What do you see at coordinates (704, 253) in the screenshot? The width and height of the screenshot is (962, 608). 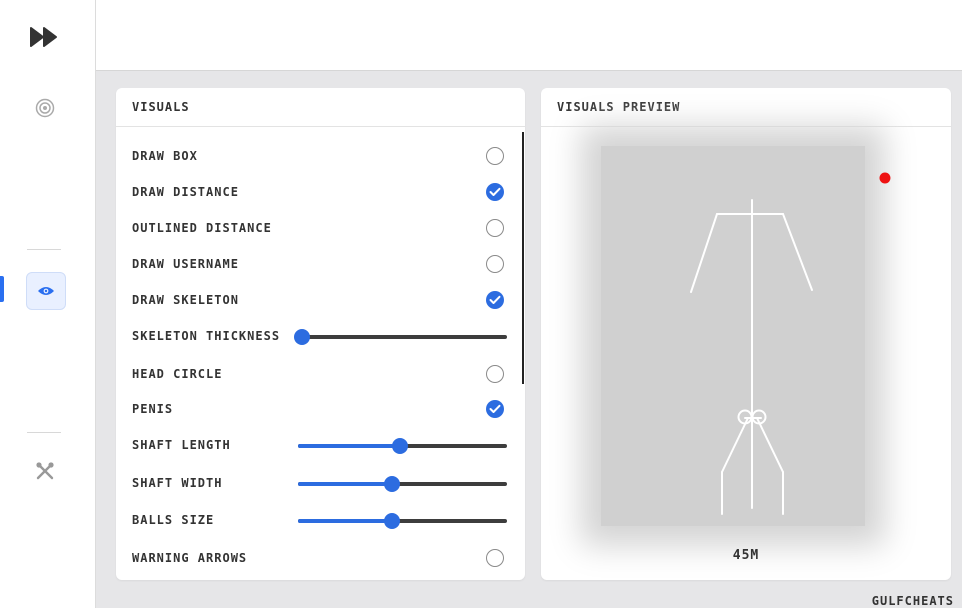 I see `skeleton-left-arm` at bounding box center [704, 253].